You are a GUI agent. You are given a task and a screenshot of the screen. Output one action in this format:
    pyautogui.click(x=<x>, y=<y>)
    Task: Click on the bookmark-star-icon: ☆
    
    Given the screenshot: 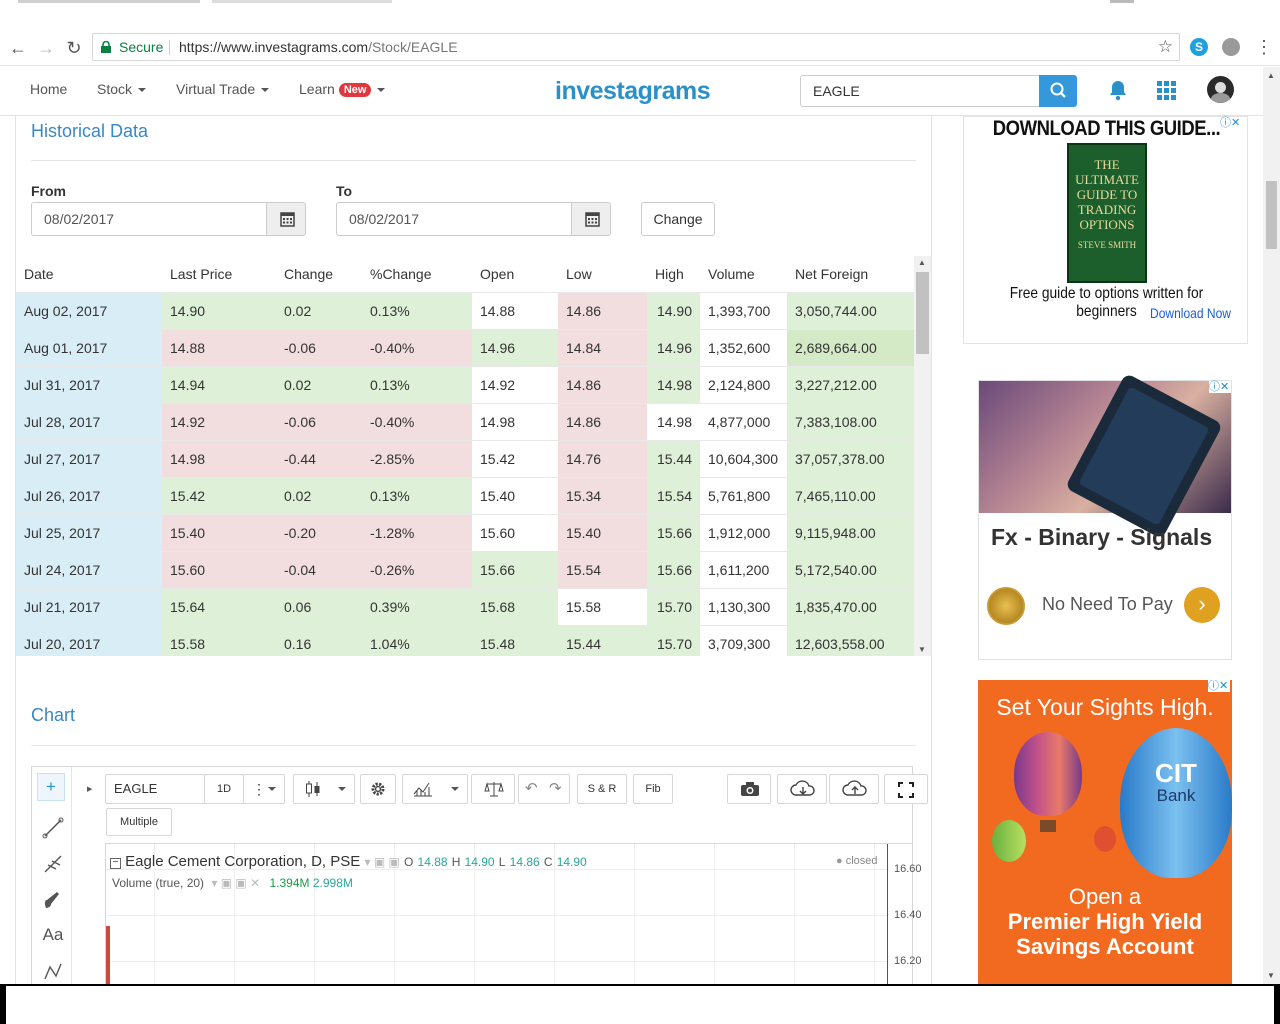 What is the action you would take?
    pyautogui.click(x=1165, y=47)
    